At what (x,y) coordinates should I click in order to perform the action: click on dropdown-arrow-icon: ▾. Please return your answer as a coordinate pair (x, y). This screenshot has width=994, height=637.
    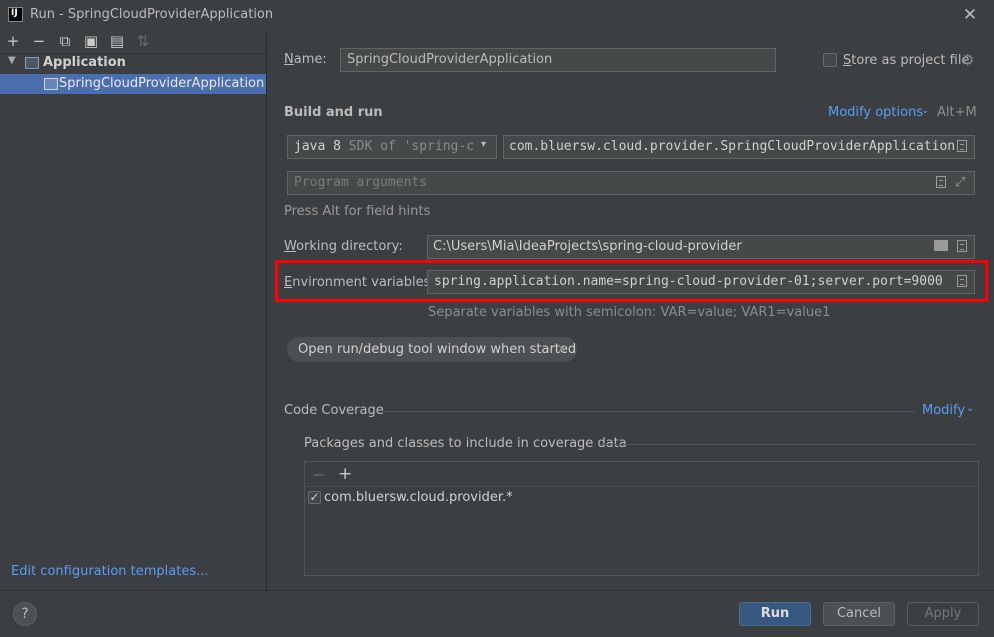
    Looking at the image, I should click on (483, 144).